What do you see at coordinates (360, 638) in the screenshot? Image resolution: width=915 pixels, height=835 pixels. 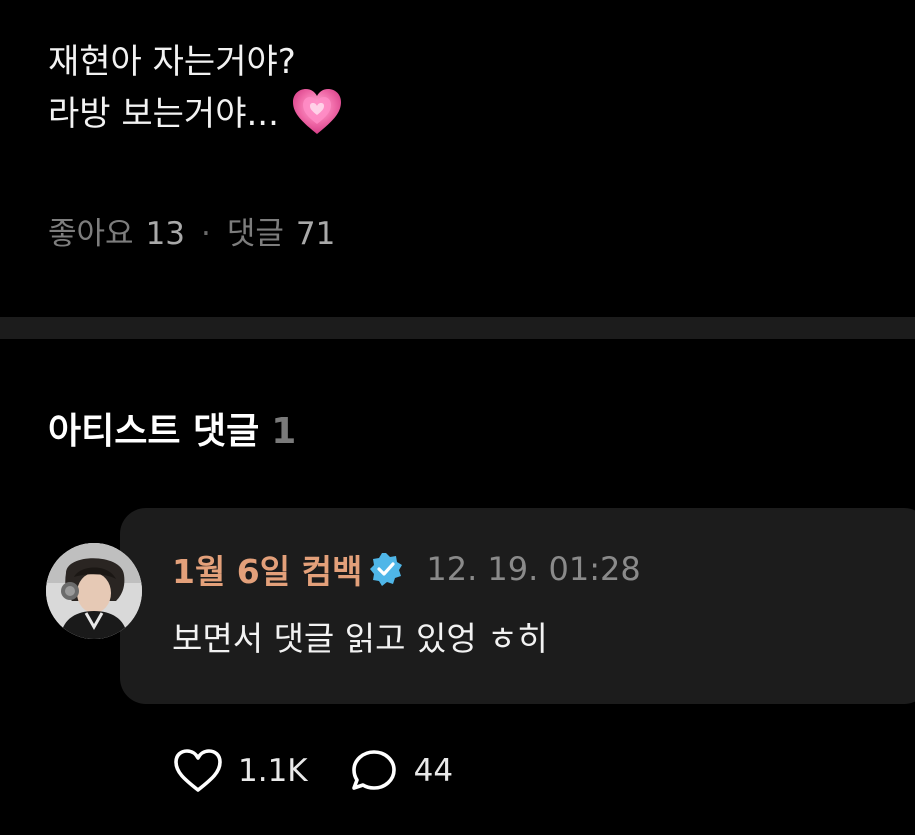 I see `comment-text: 보면서 댓글 읽고 있엉 ㅎ히` at bounding box center [360, 638].